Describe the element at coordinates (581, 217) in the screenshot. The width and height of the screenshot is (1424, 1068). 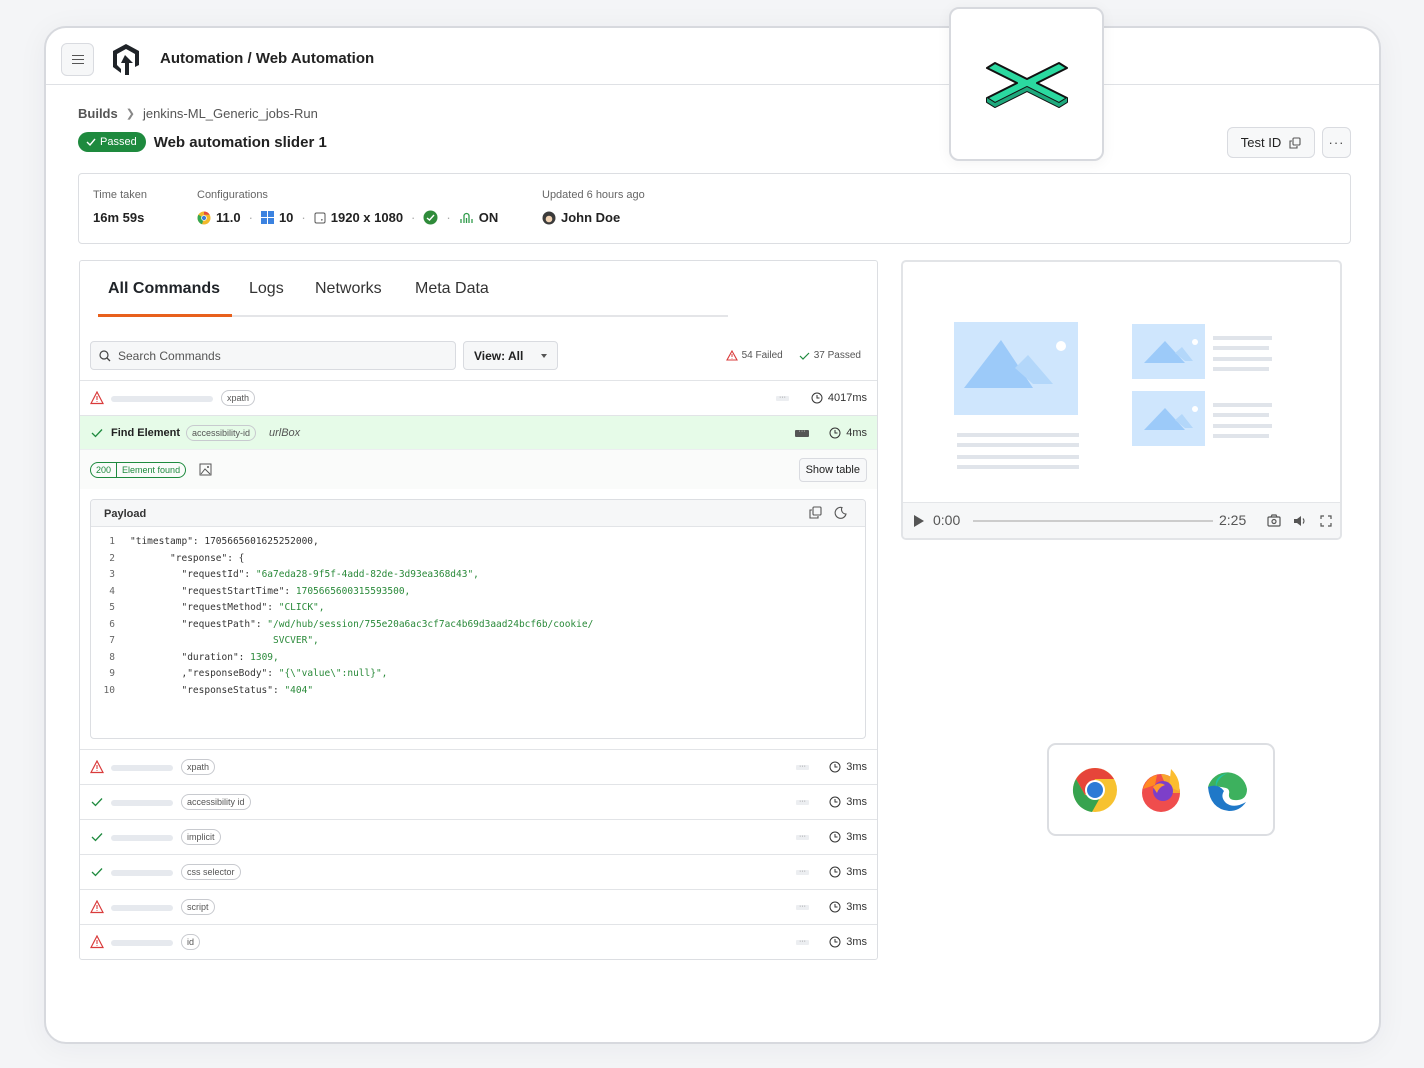
I see `user-value: John Doe` at that location.